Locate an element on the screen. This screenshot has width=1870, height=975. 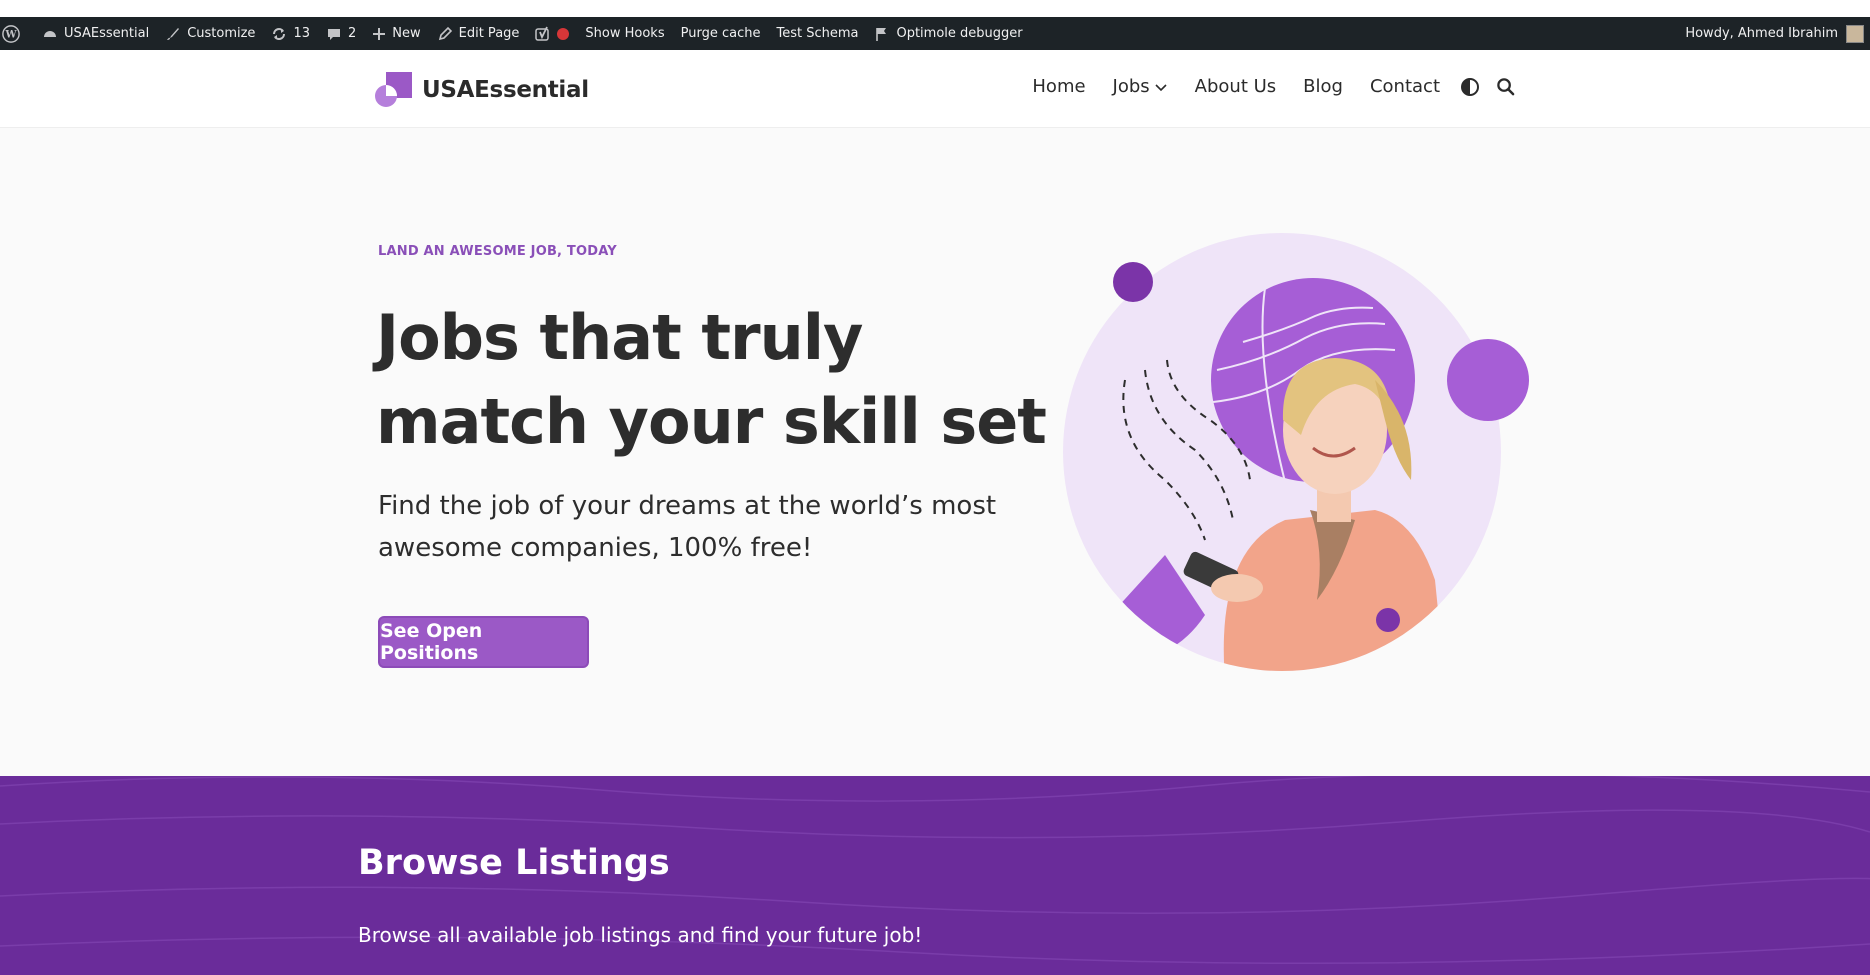
search-icon is located at coordinates (1506, 87).